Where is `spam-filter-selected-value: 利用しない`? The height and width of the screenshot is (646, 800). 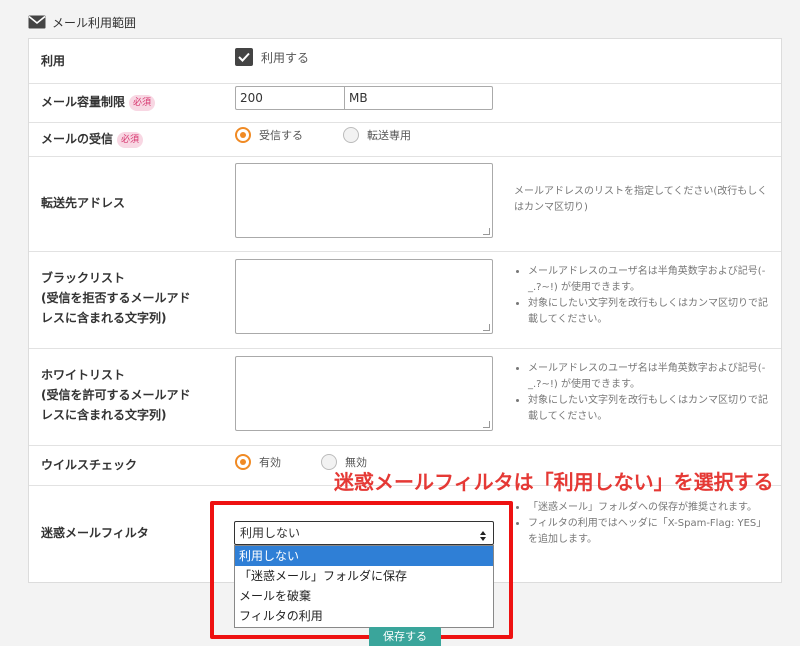
spam-filter-selected-value: 利用しない is located at coordinates (270, 533).